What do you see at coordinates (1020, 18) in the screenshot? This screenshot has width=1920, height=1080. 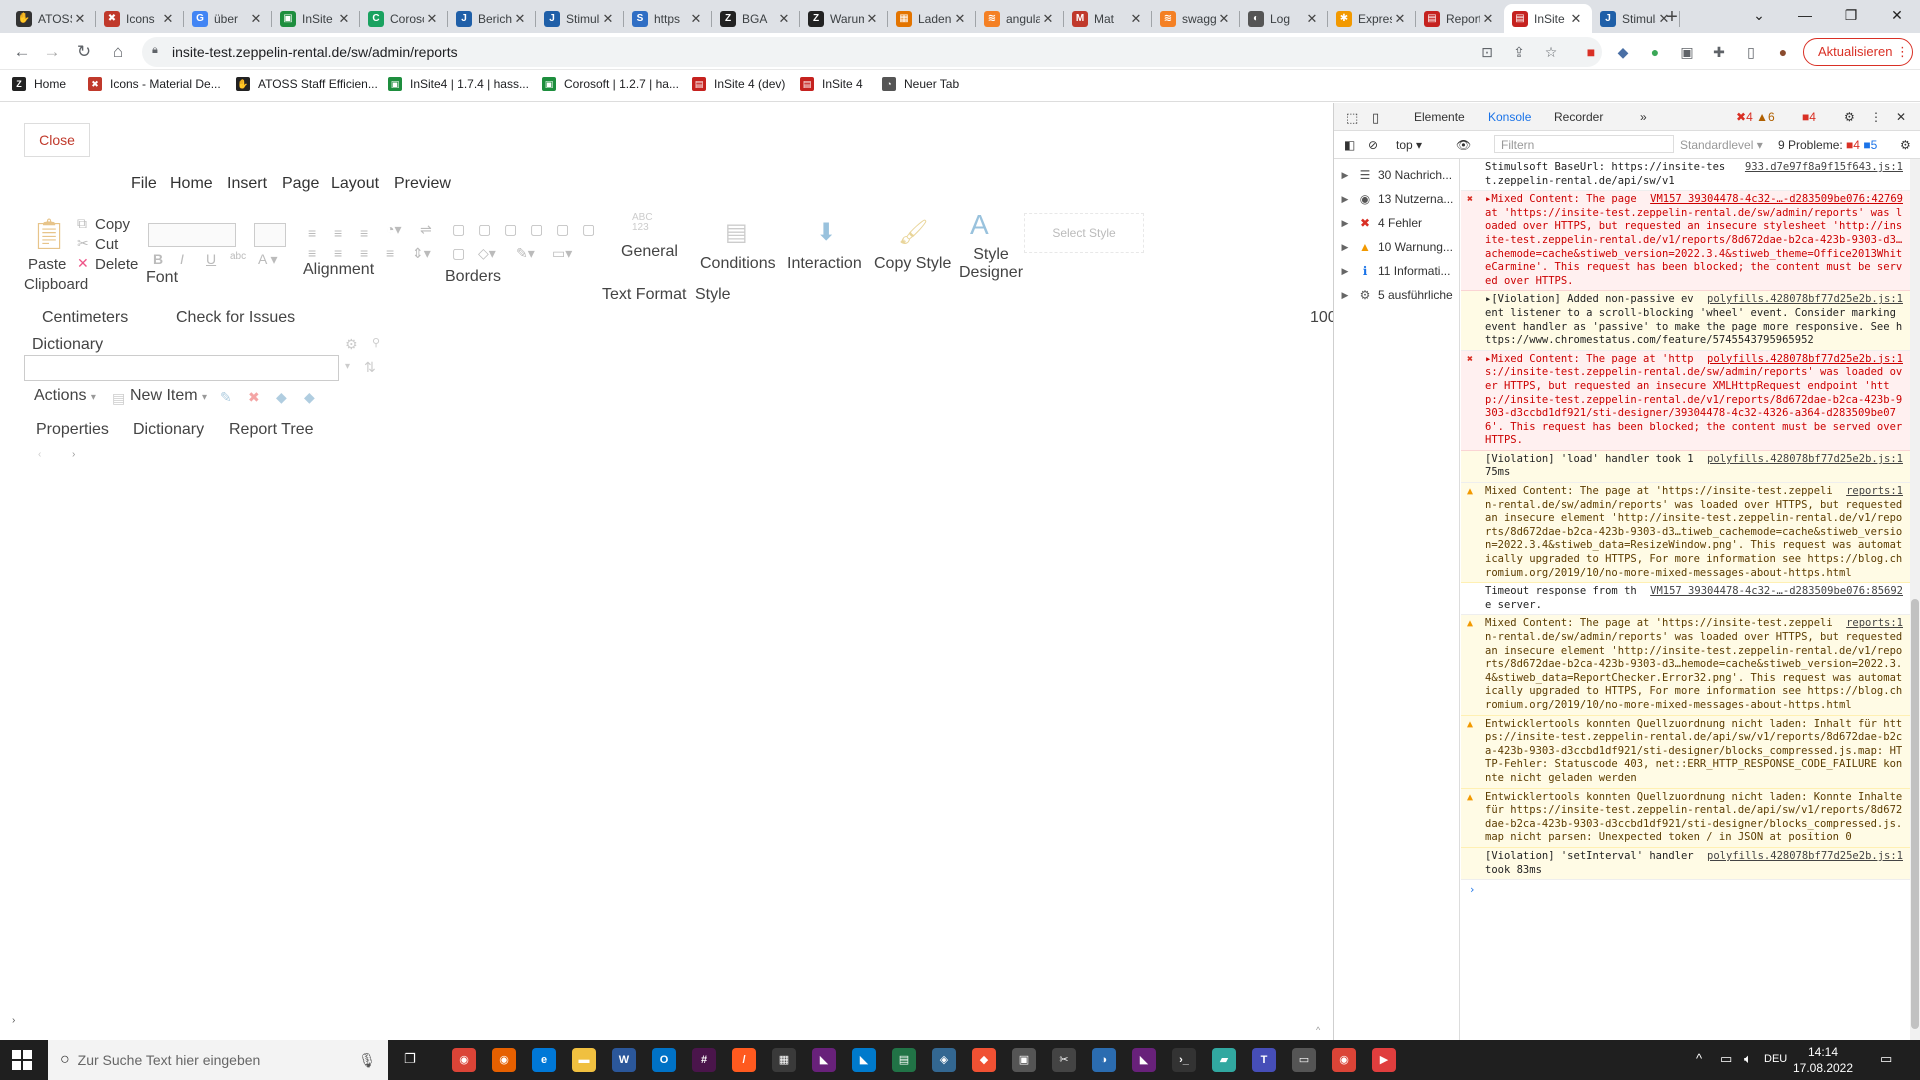 I see `browser-tab: ≋ angular✕` at bounding box center [1020, 18].